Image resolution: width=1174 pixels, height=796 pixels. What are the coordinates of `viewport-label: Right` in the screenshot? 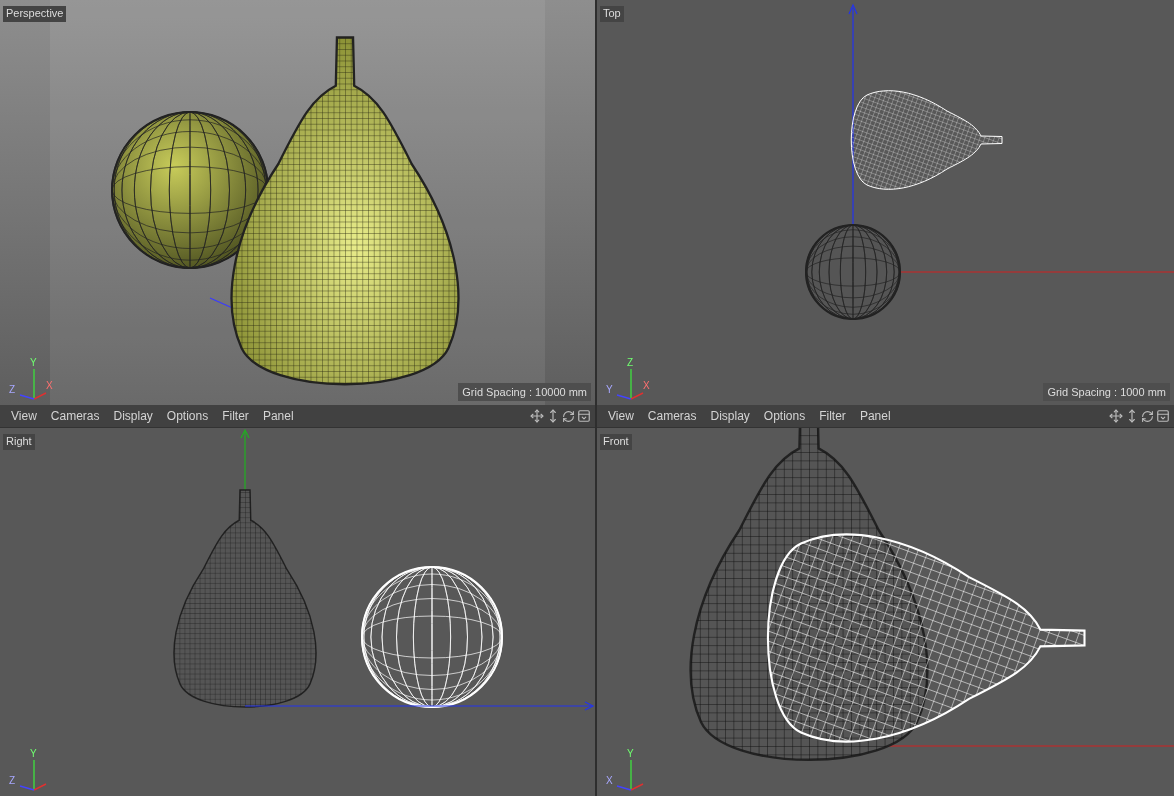 It's located at (19, 442).